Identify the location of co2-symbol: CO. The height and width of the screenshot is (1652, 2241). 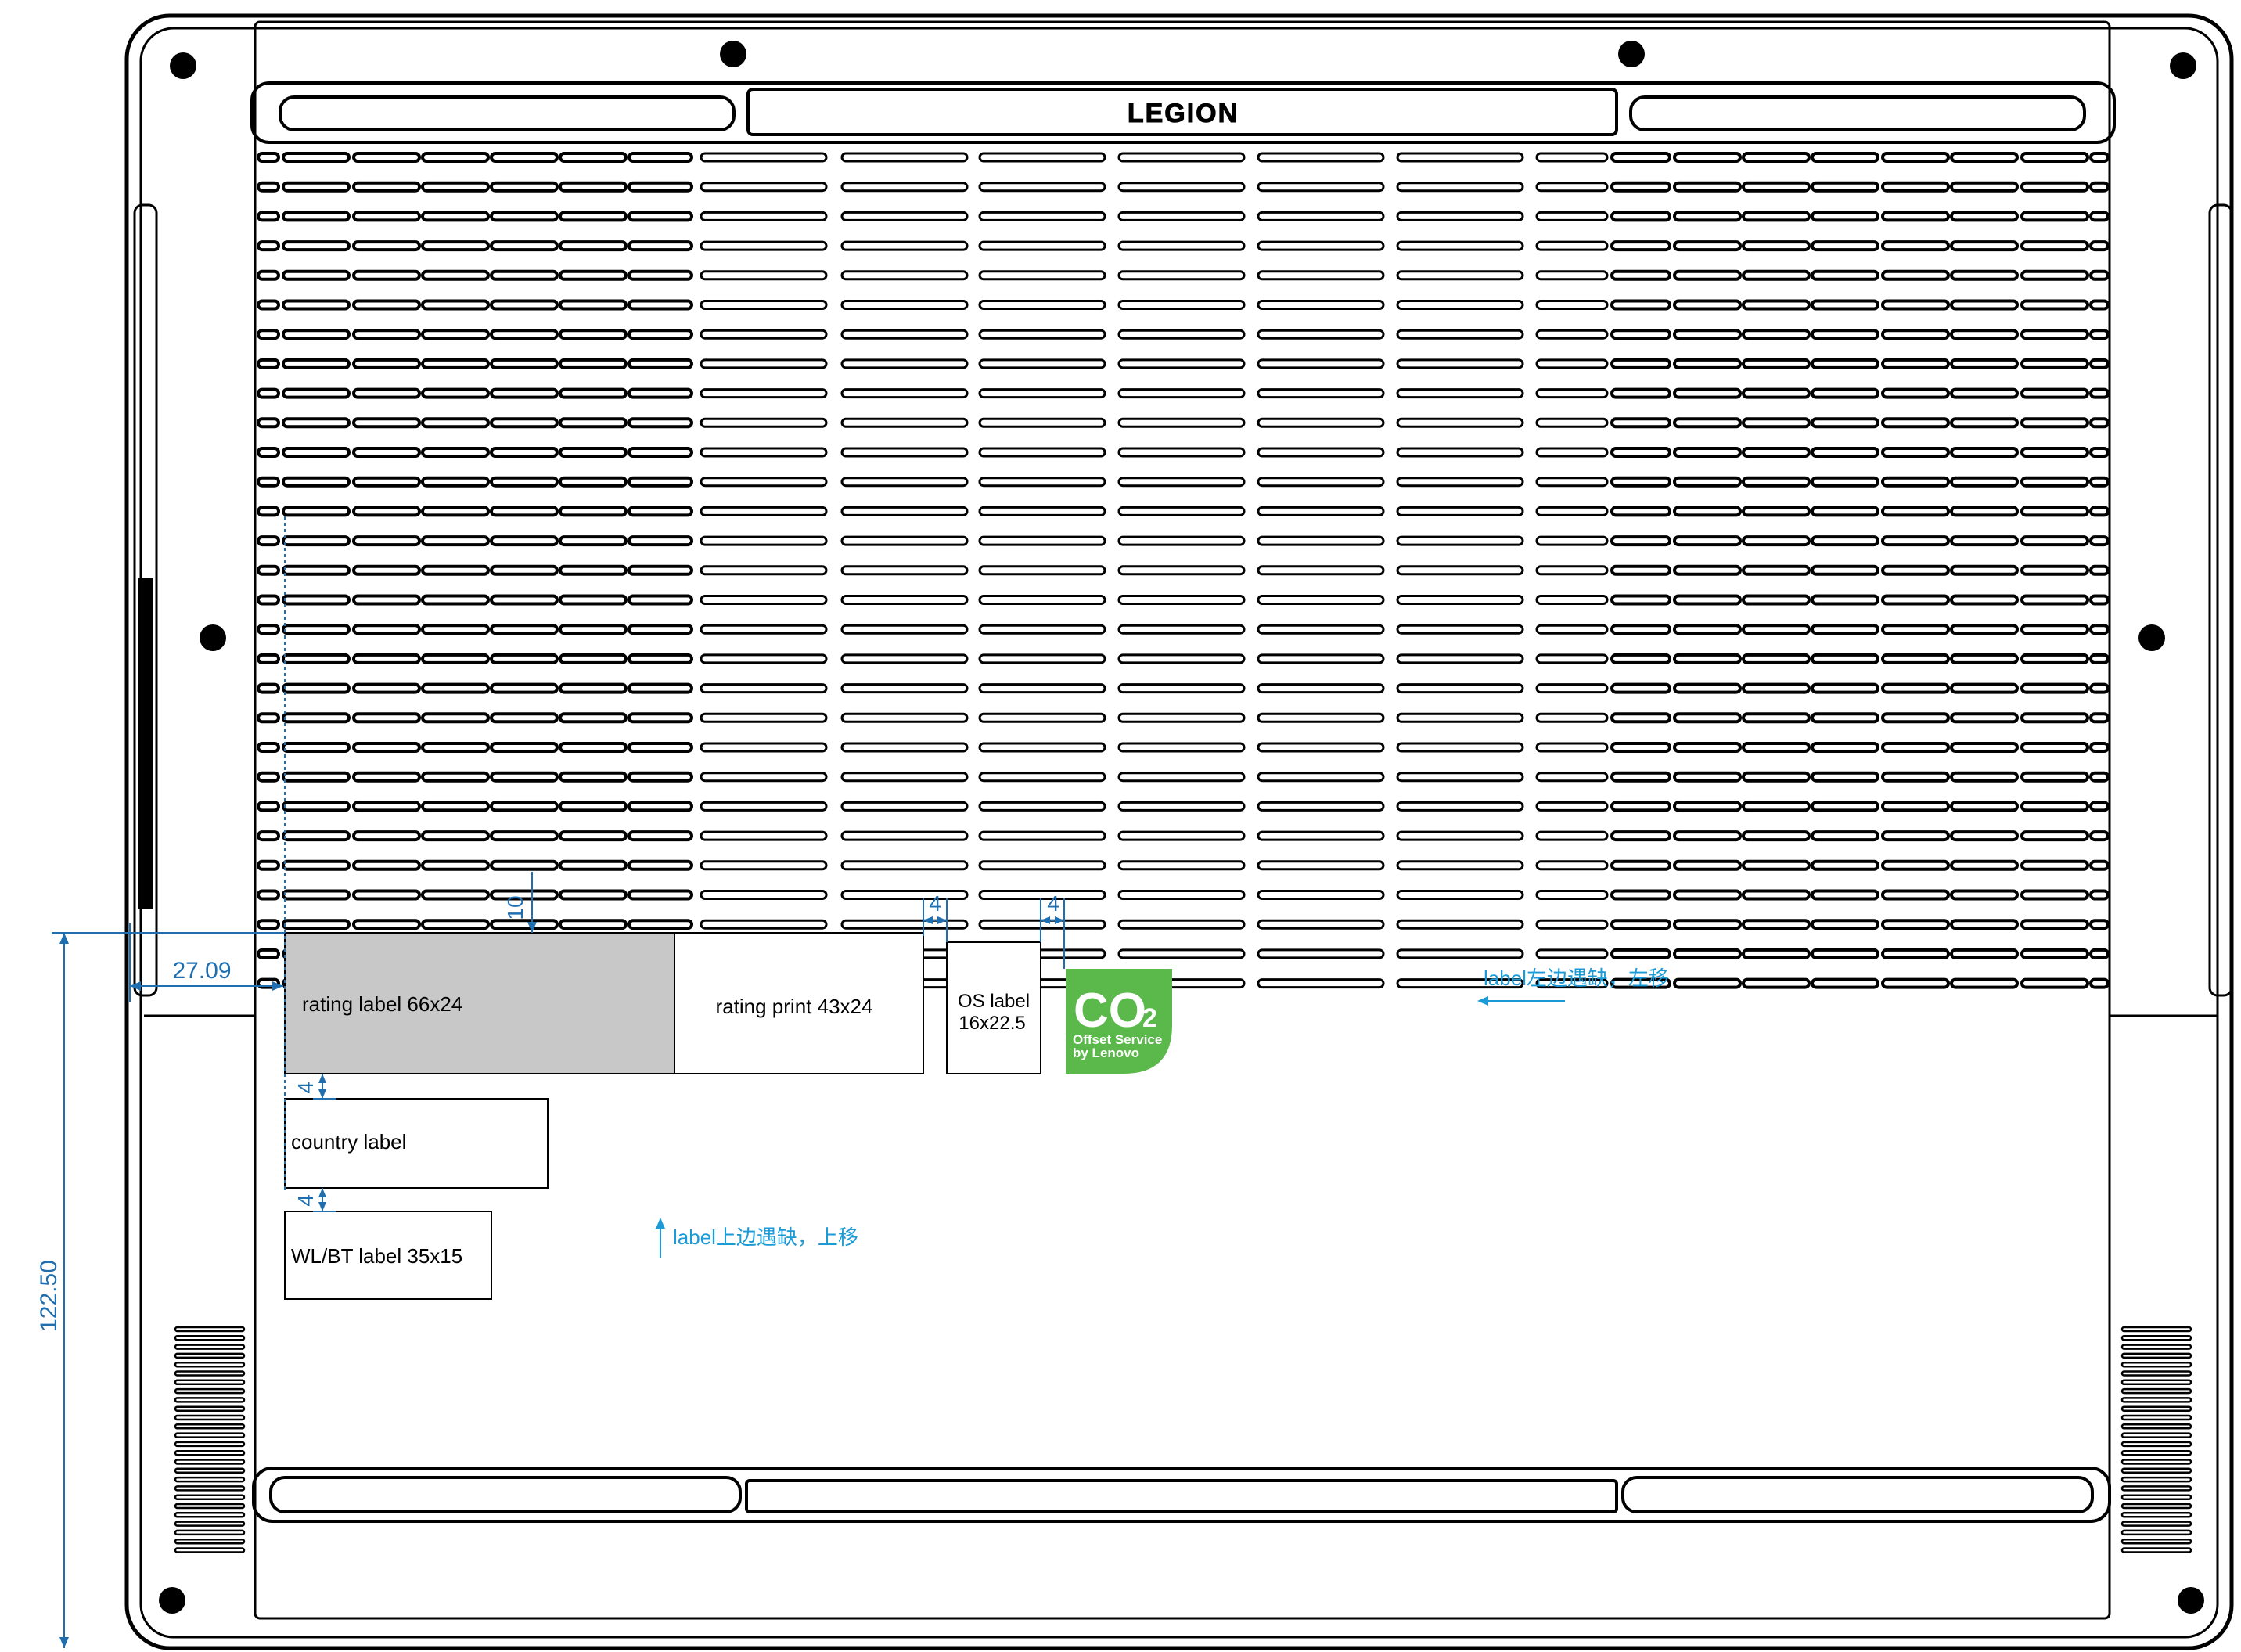
(1110, 1011).